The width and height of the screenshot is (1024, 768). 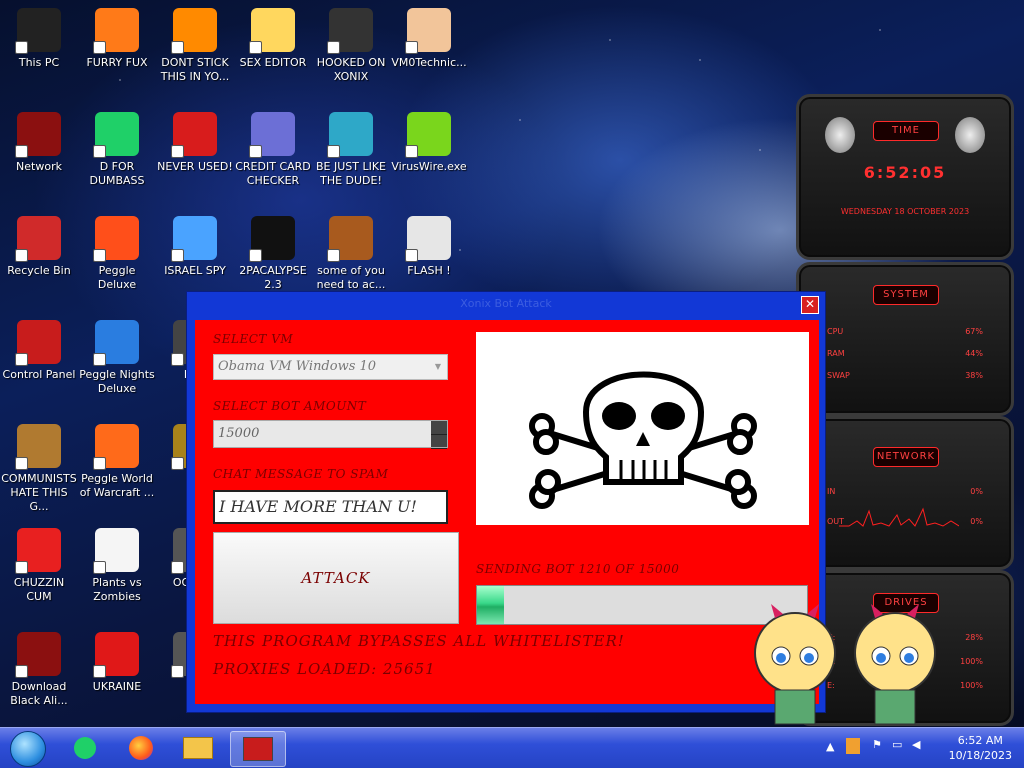 What do you see at coordinates (116, 655) in the screenshot?
I see `radiation-icon` at bounding box center [116, 655].